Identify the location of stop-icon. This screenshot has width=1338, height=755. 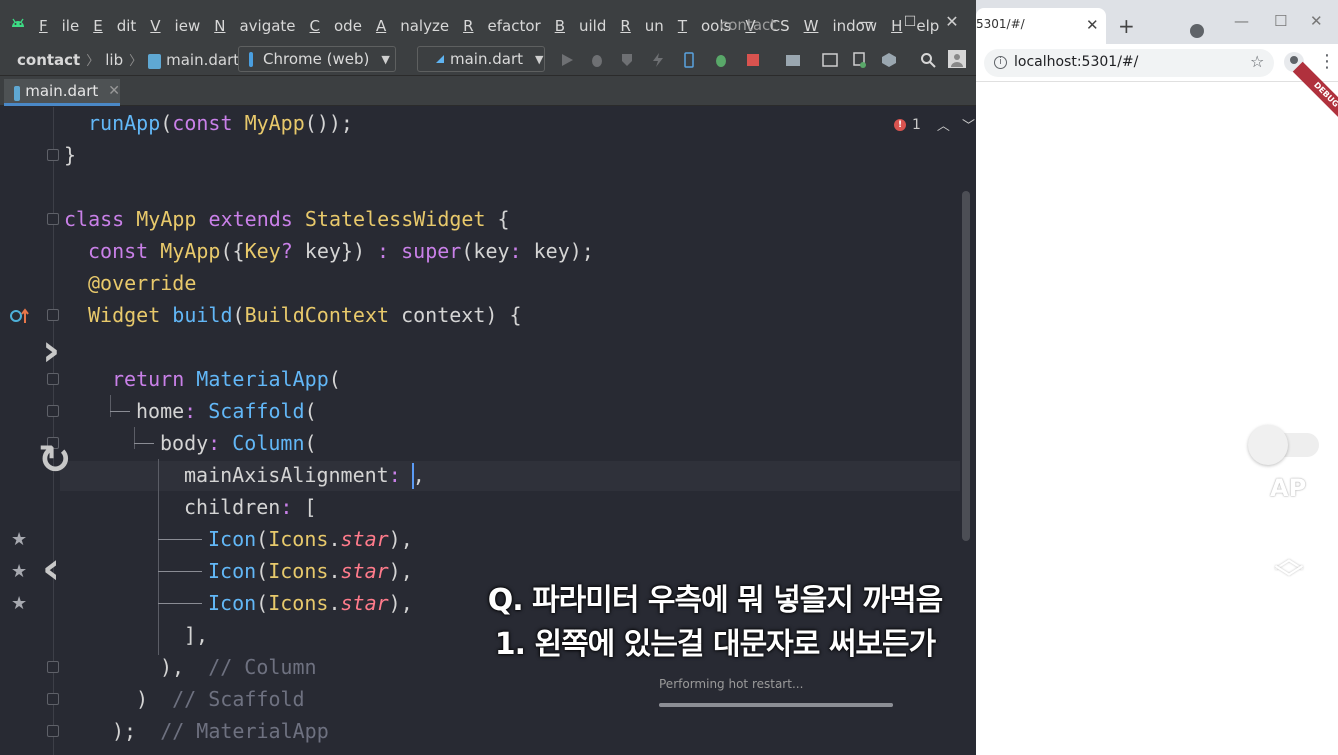
(753, 60).